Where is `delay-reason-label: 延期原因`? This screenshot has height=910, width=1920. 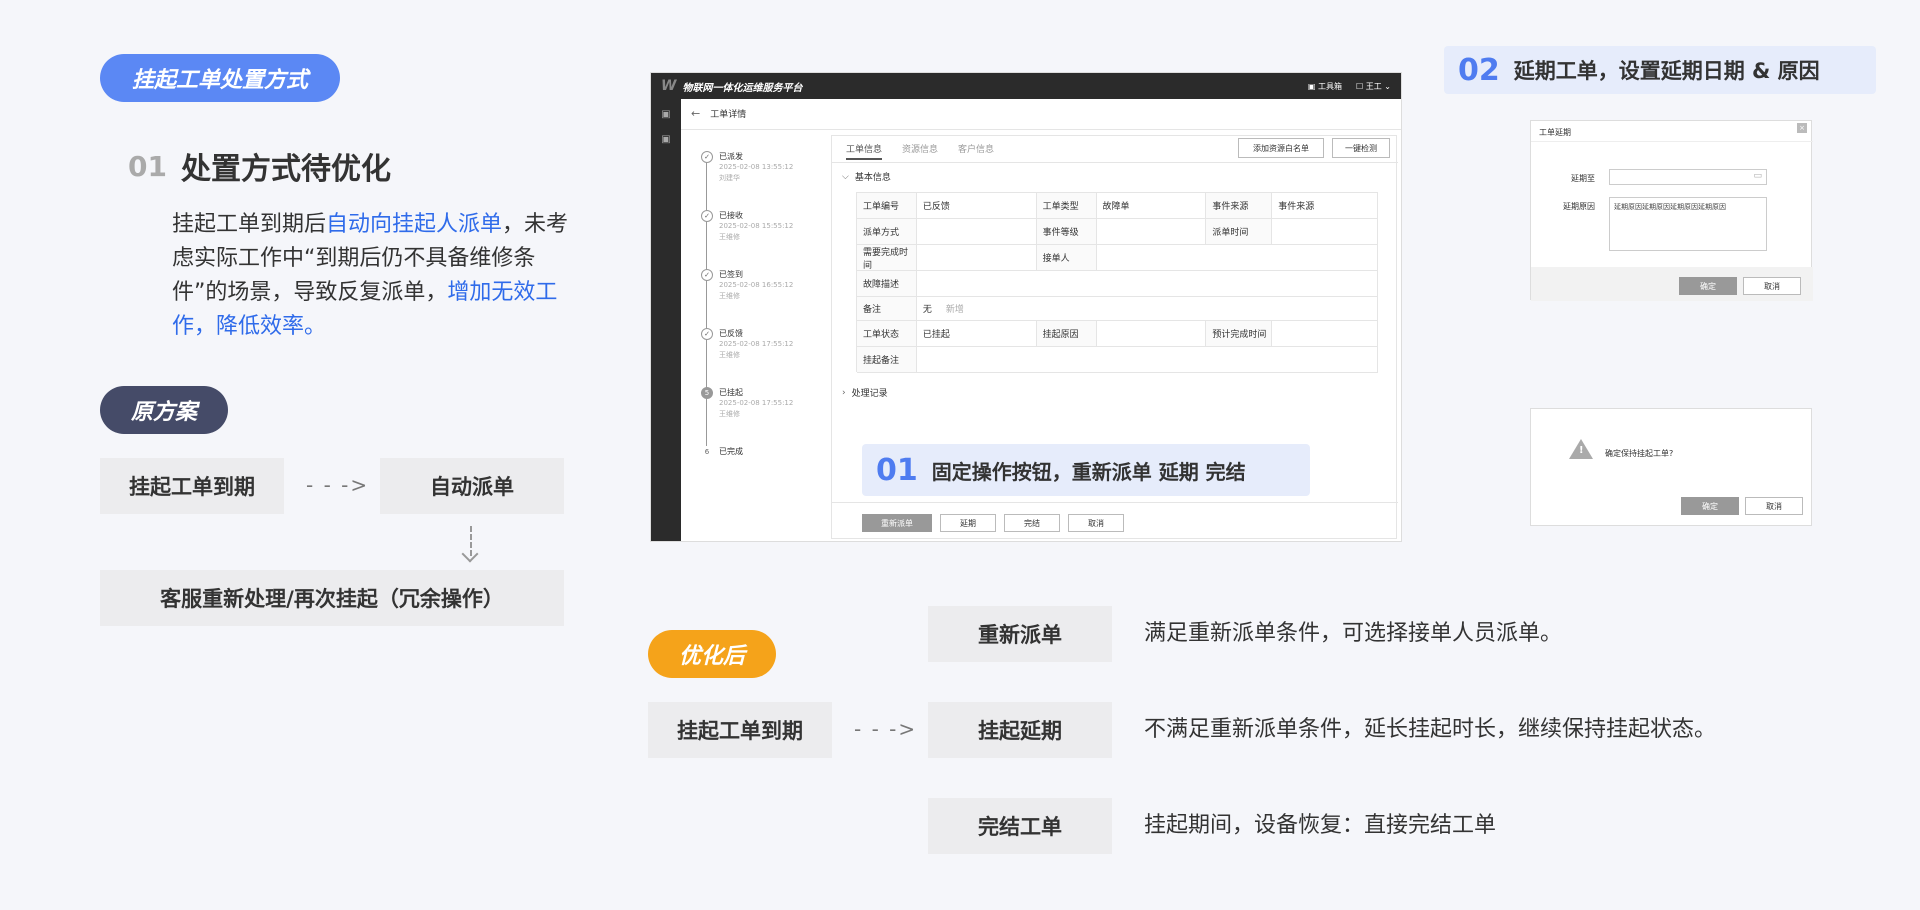 delay-reason-label: 延期原因 is located at coordinates (1579, 206).